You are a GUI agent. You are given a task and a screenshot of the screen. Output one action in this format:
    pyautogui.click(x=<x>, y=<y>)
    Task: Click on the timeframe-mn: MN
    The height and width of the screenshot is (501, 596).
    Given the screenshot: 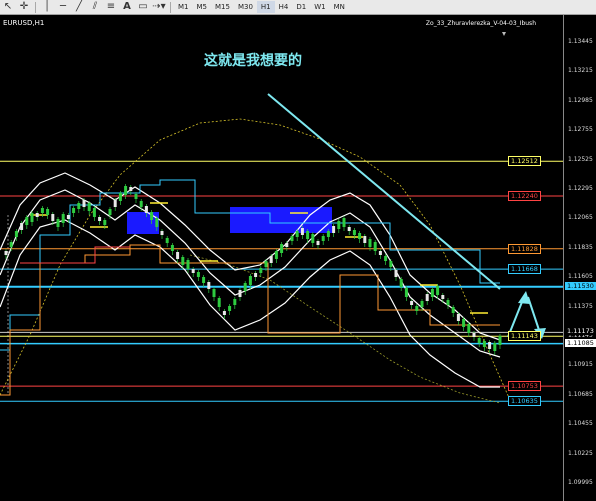 What is the action you would take?
    pyautogui.click(x=339, y=7)
    